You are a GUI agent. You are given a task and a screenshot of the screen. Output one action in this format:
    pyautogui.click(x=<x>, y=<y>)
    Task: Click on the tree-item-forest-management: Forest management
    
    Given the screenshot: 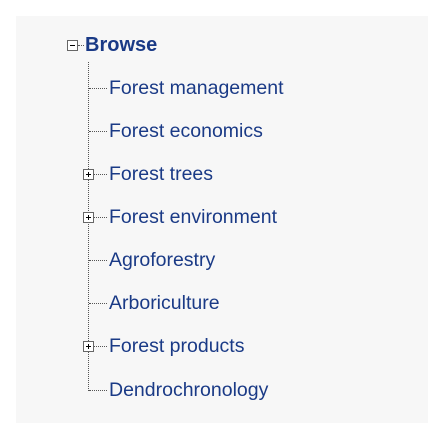 What is the action you would take?
    pyautogui.click(x=196, y=88)
    